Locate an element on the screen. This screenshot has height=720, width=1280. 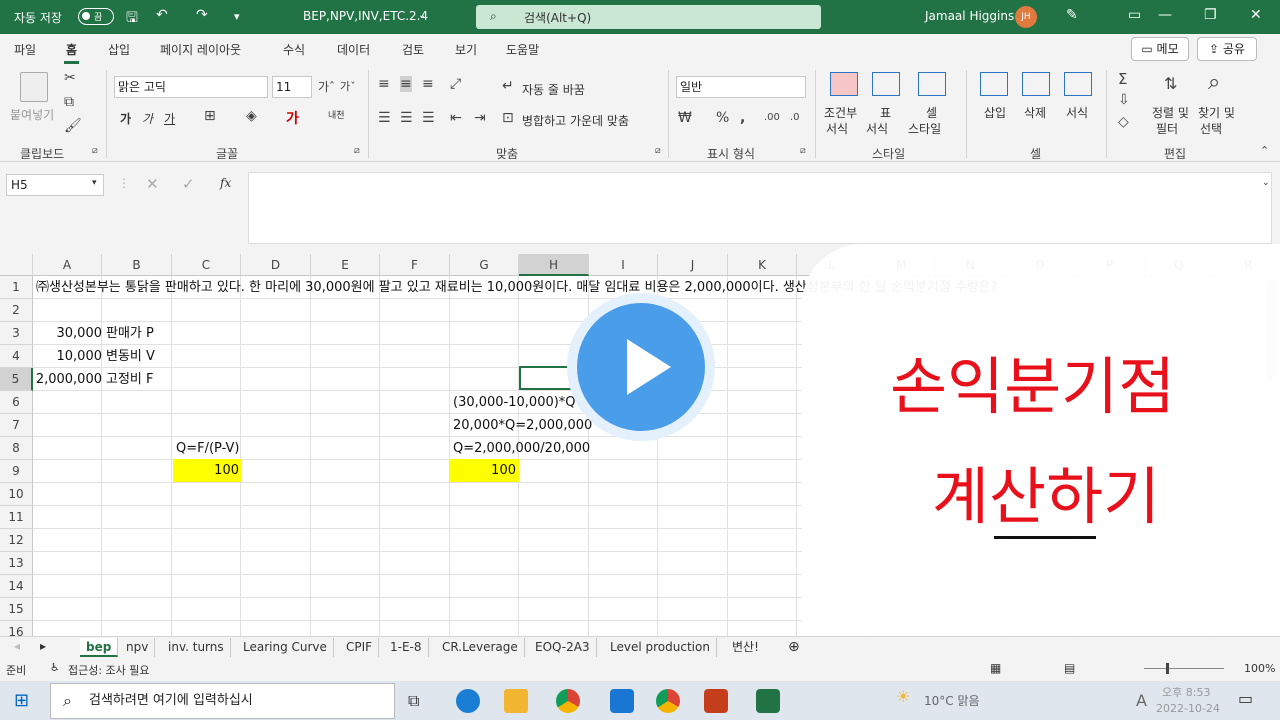
find-select-icon: ⌕ is located at coordinates (1214, 82).